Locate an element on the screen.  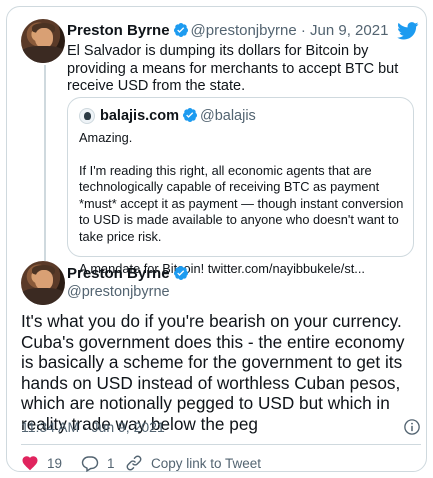
twitter-bird-icon is located at coordinates (408, 31).